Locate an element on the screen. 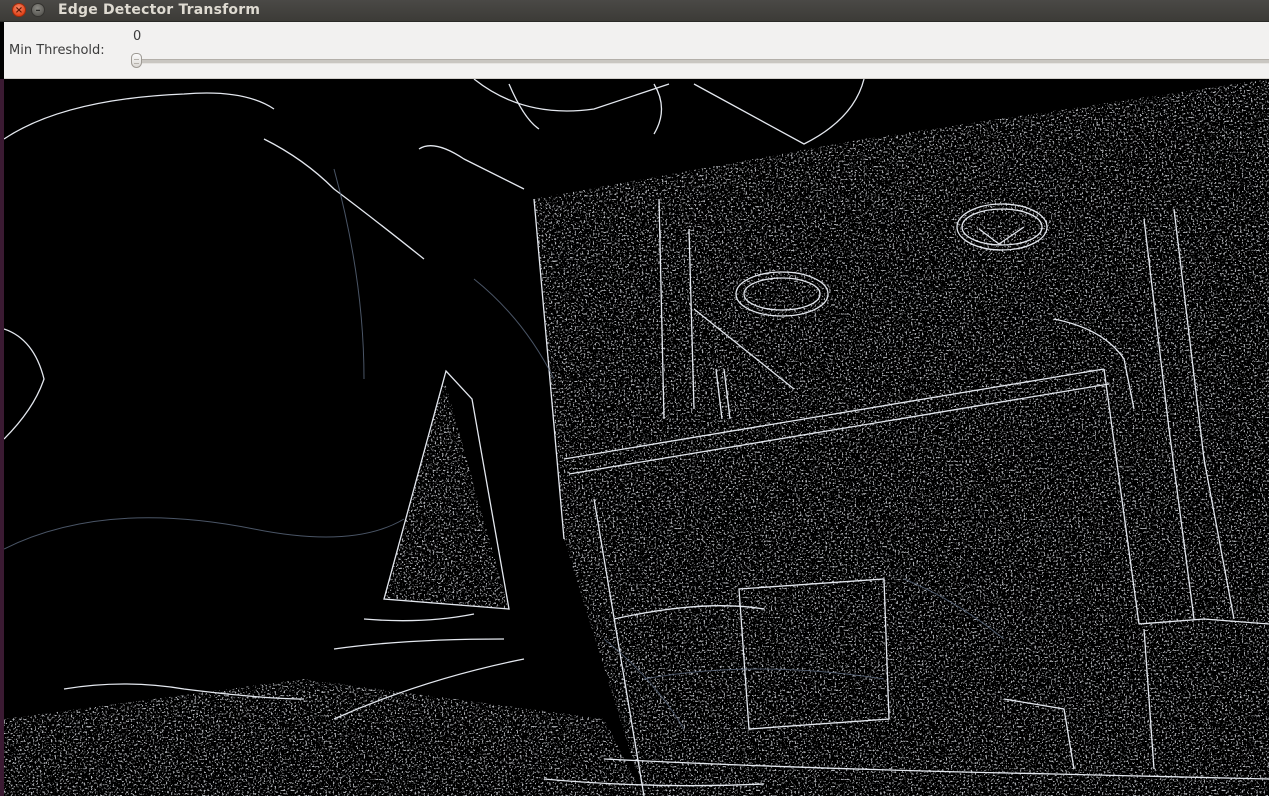  min-threshold-value: 0 is located at coordinates (137, 36).